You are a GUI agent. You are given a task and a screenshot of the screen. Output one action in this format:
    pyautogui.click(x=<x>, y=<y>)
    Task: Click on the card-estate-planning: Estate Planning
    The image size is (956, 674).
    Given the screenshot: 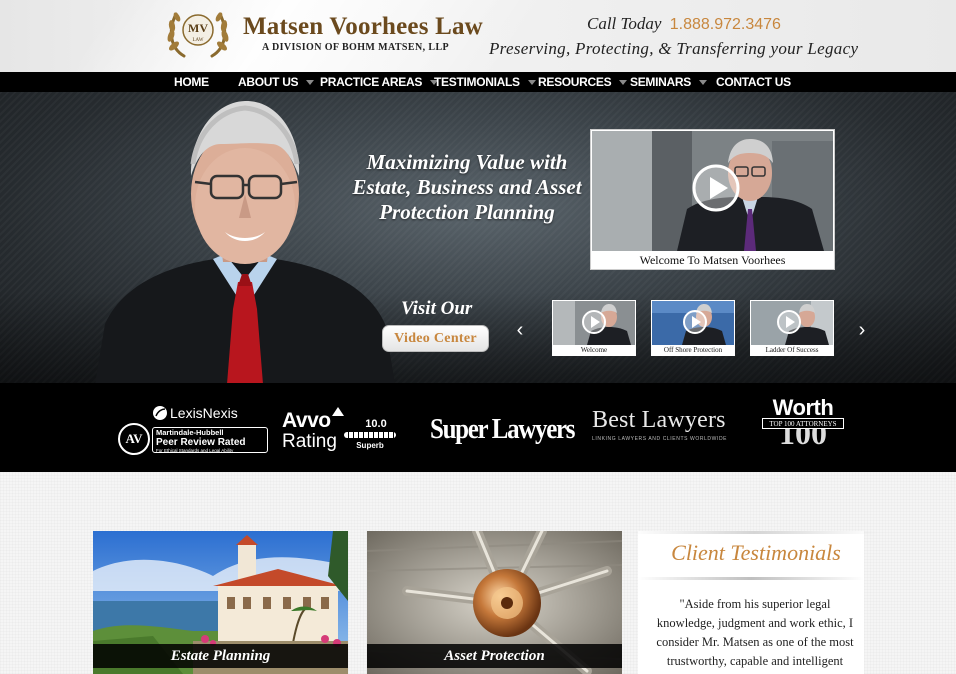 What is the action you would take?
    pyautogui.click(x=220, y=602)
    